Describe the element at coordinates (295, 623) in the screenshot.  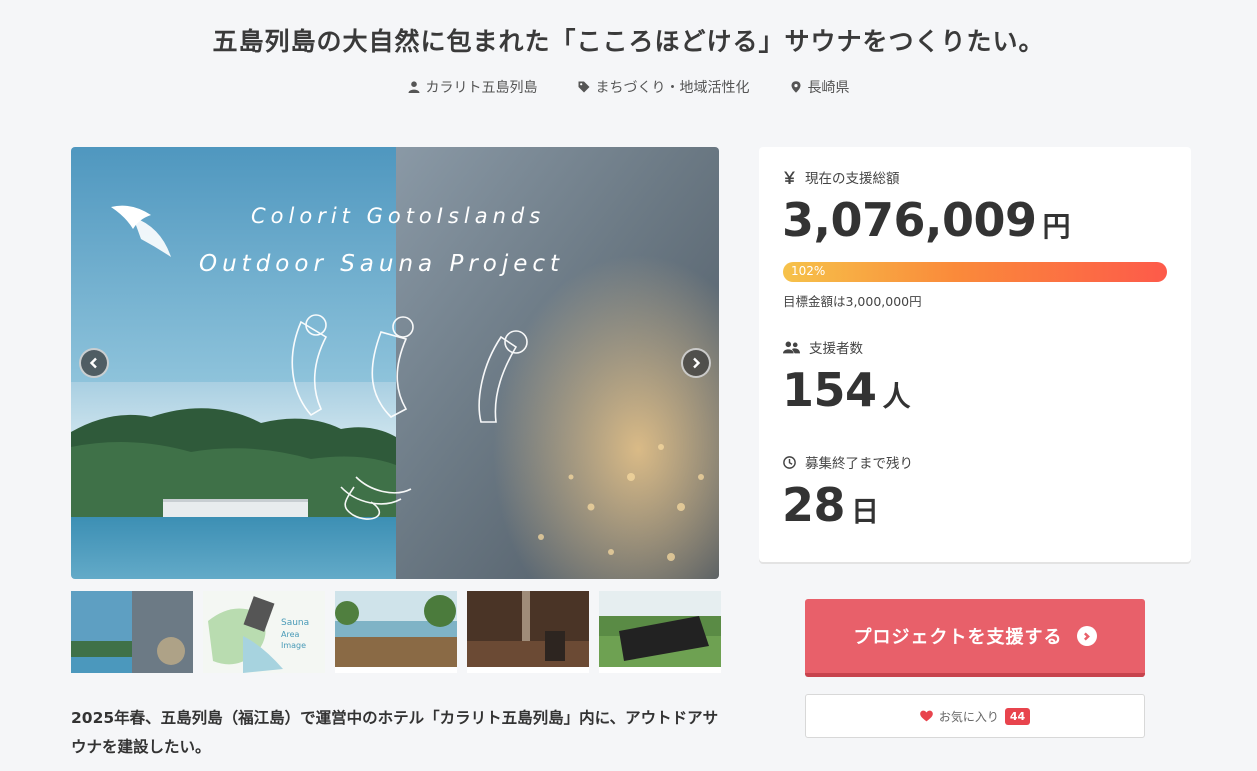
I see `thumb-map-caption: Sauna` at that location.